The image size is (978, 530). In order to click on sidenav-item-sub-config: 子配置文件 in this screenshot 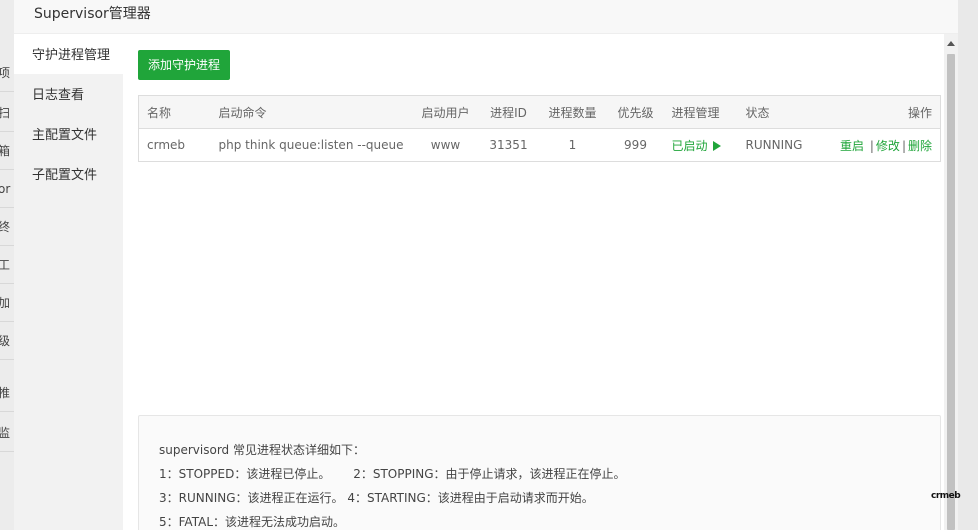, I will do `click(68, 174)`.